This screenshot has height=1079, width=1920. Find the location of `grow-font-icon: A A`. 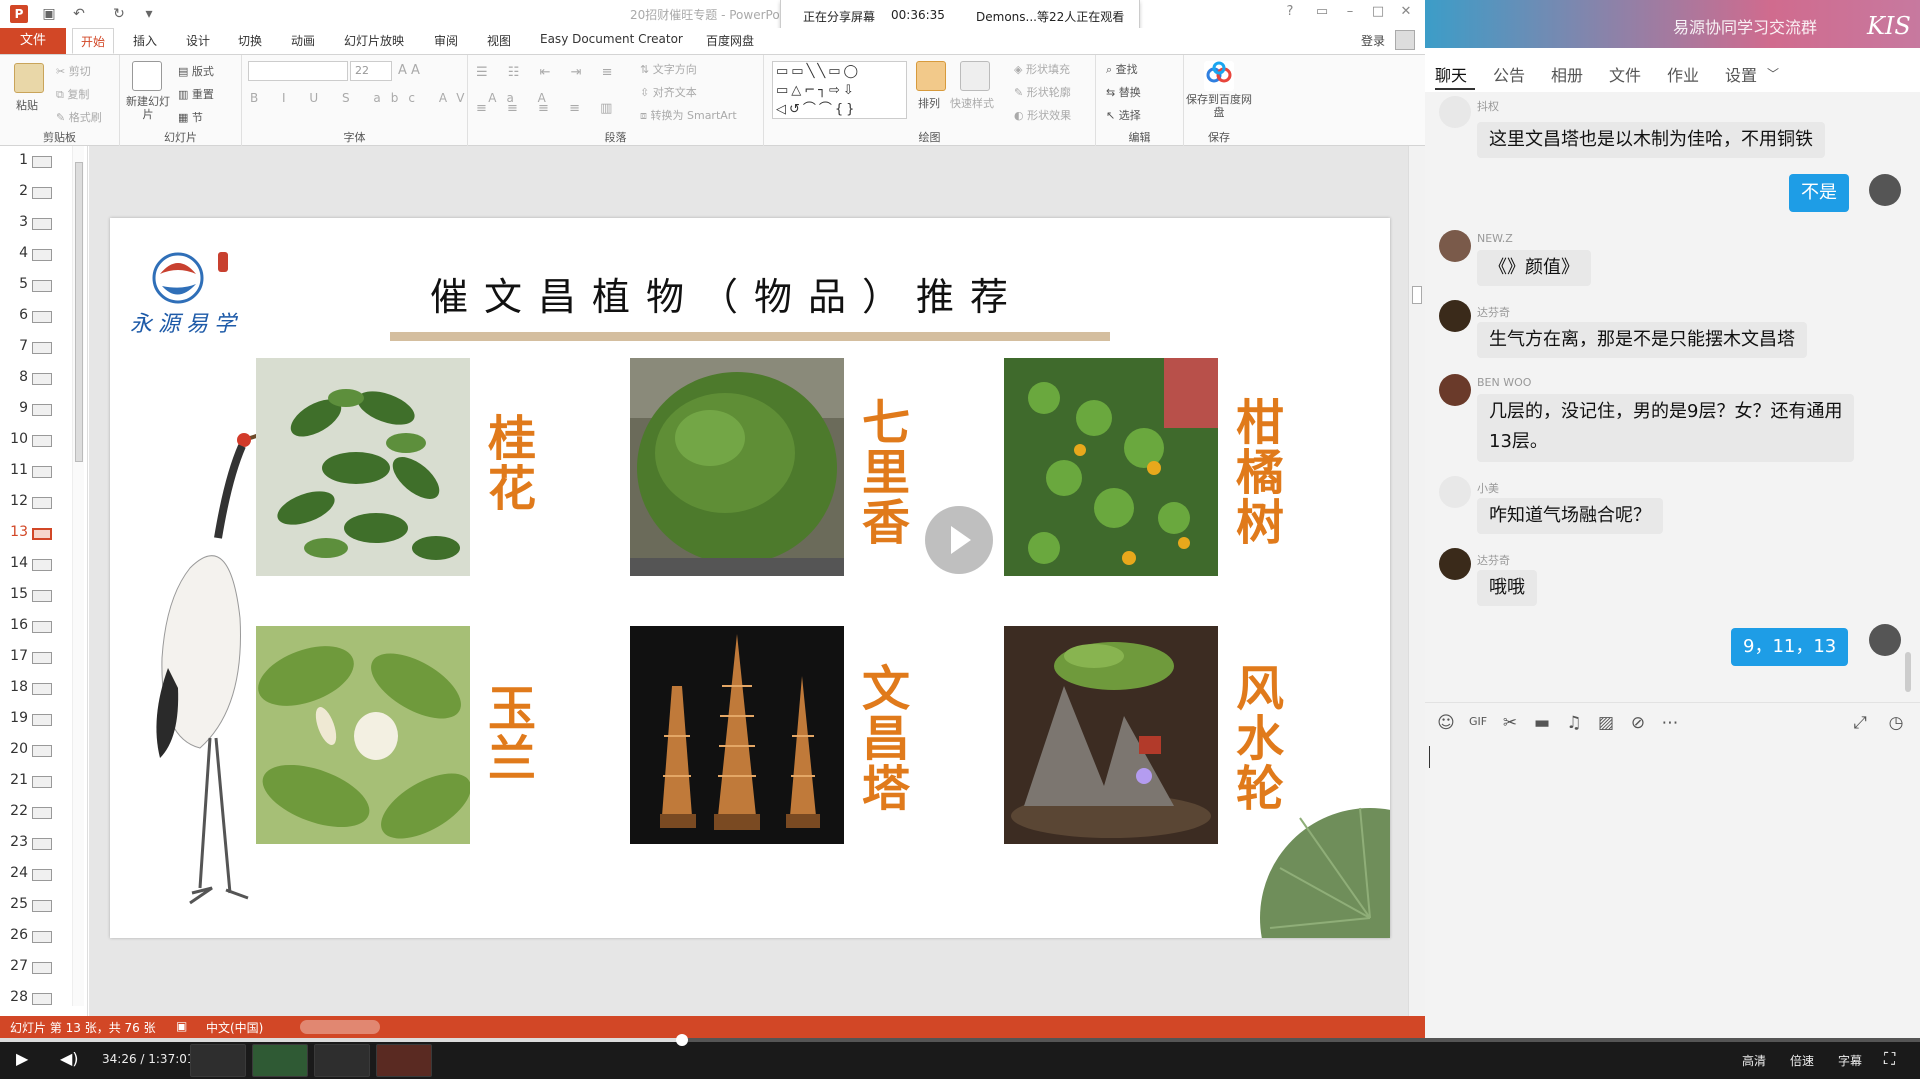

grow-font-icon: A A is located at coordinates (409, 70).